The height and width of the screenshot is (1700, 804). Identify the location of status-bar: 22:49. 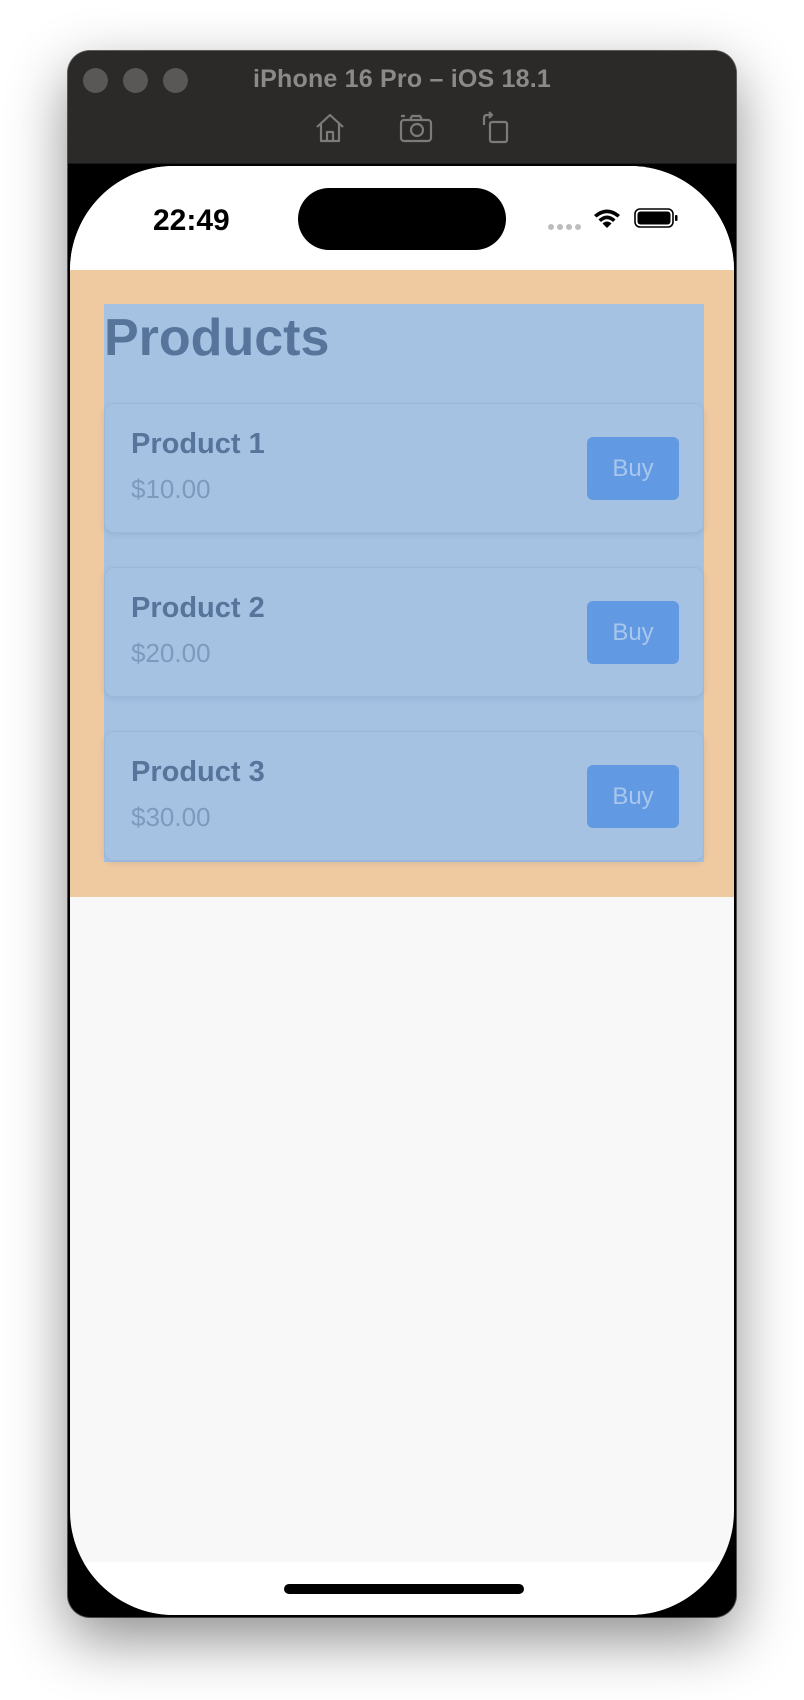
(402, 218).